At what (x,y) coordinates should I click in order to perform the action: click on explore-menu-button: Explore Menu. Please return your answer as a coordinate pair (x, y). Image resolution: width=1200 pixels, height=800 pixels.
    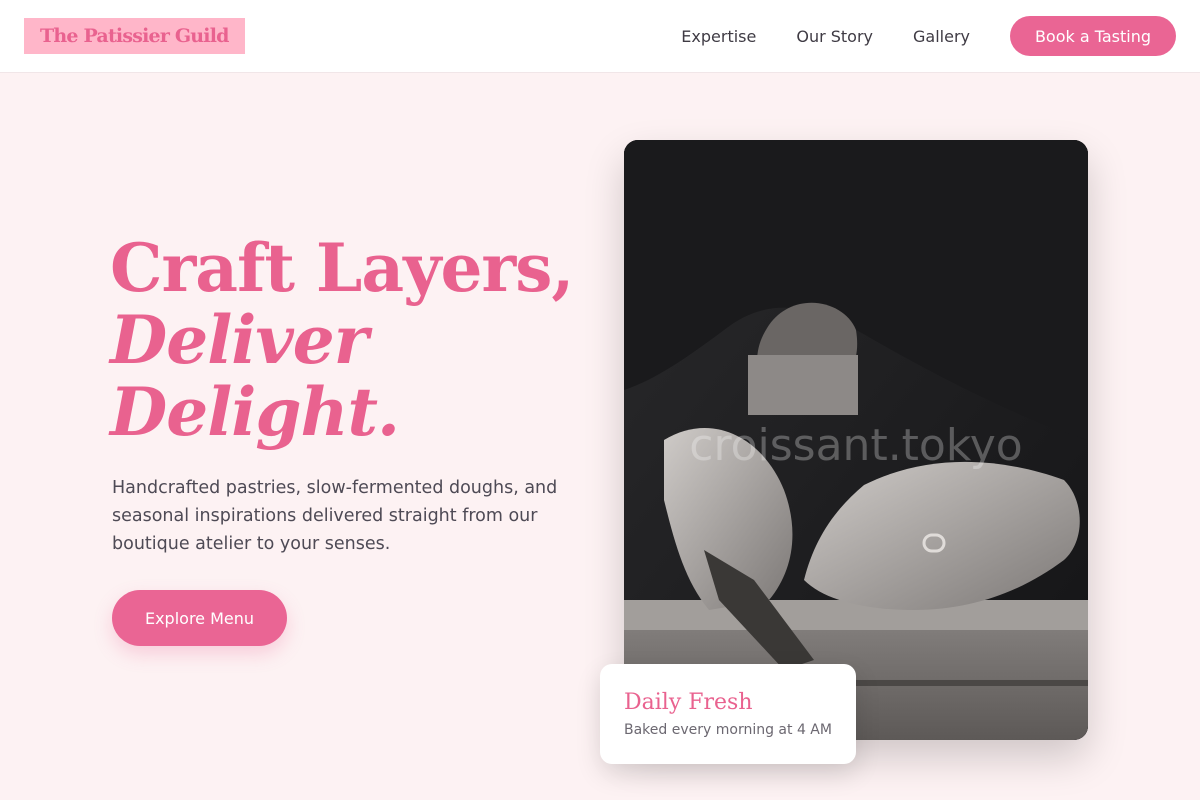
    Looking at the image, I should click on (199, 618).